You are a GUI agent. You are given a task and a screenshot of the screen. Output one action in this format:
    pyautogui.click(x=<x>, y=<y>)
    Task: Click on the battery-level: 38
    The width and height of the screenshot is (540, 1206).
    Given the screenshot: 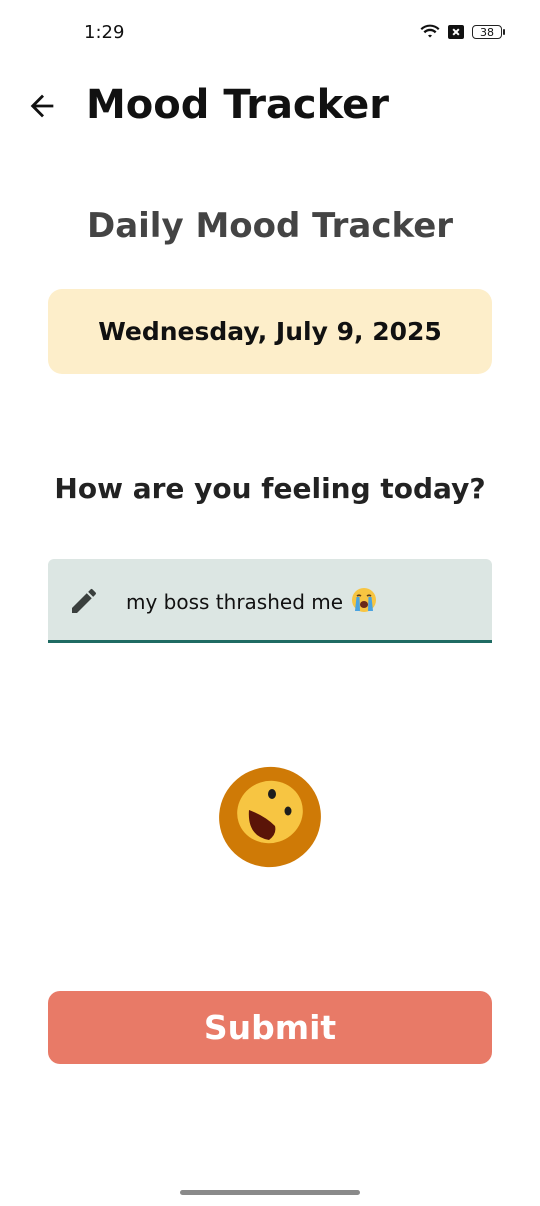 What is the action you would take?
    pyautogui.click(x=487, y=32)
    